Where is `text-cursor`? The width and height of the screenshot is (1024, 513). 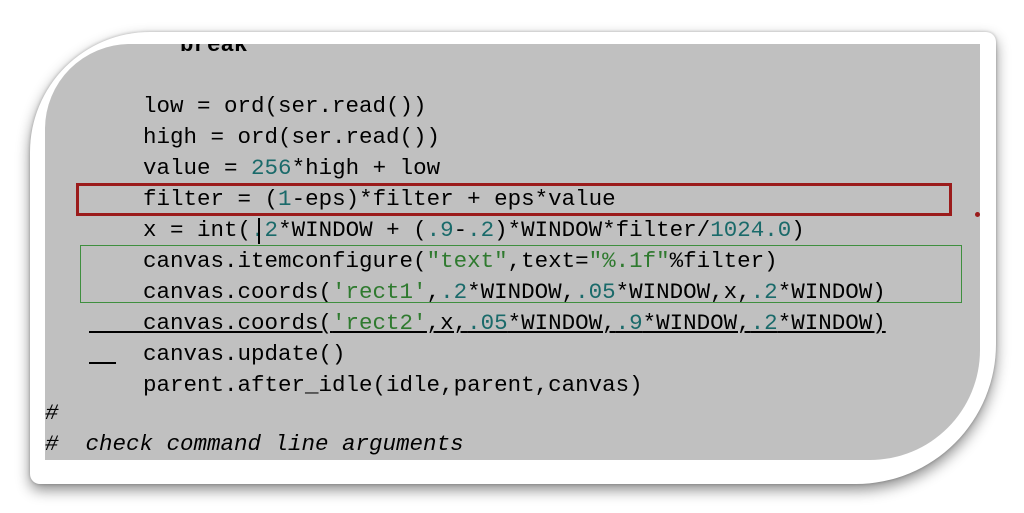 text-cursor is located at coordinates (259, 231).